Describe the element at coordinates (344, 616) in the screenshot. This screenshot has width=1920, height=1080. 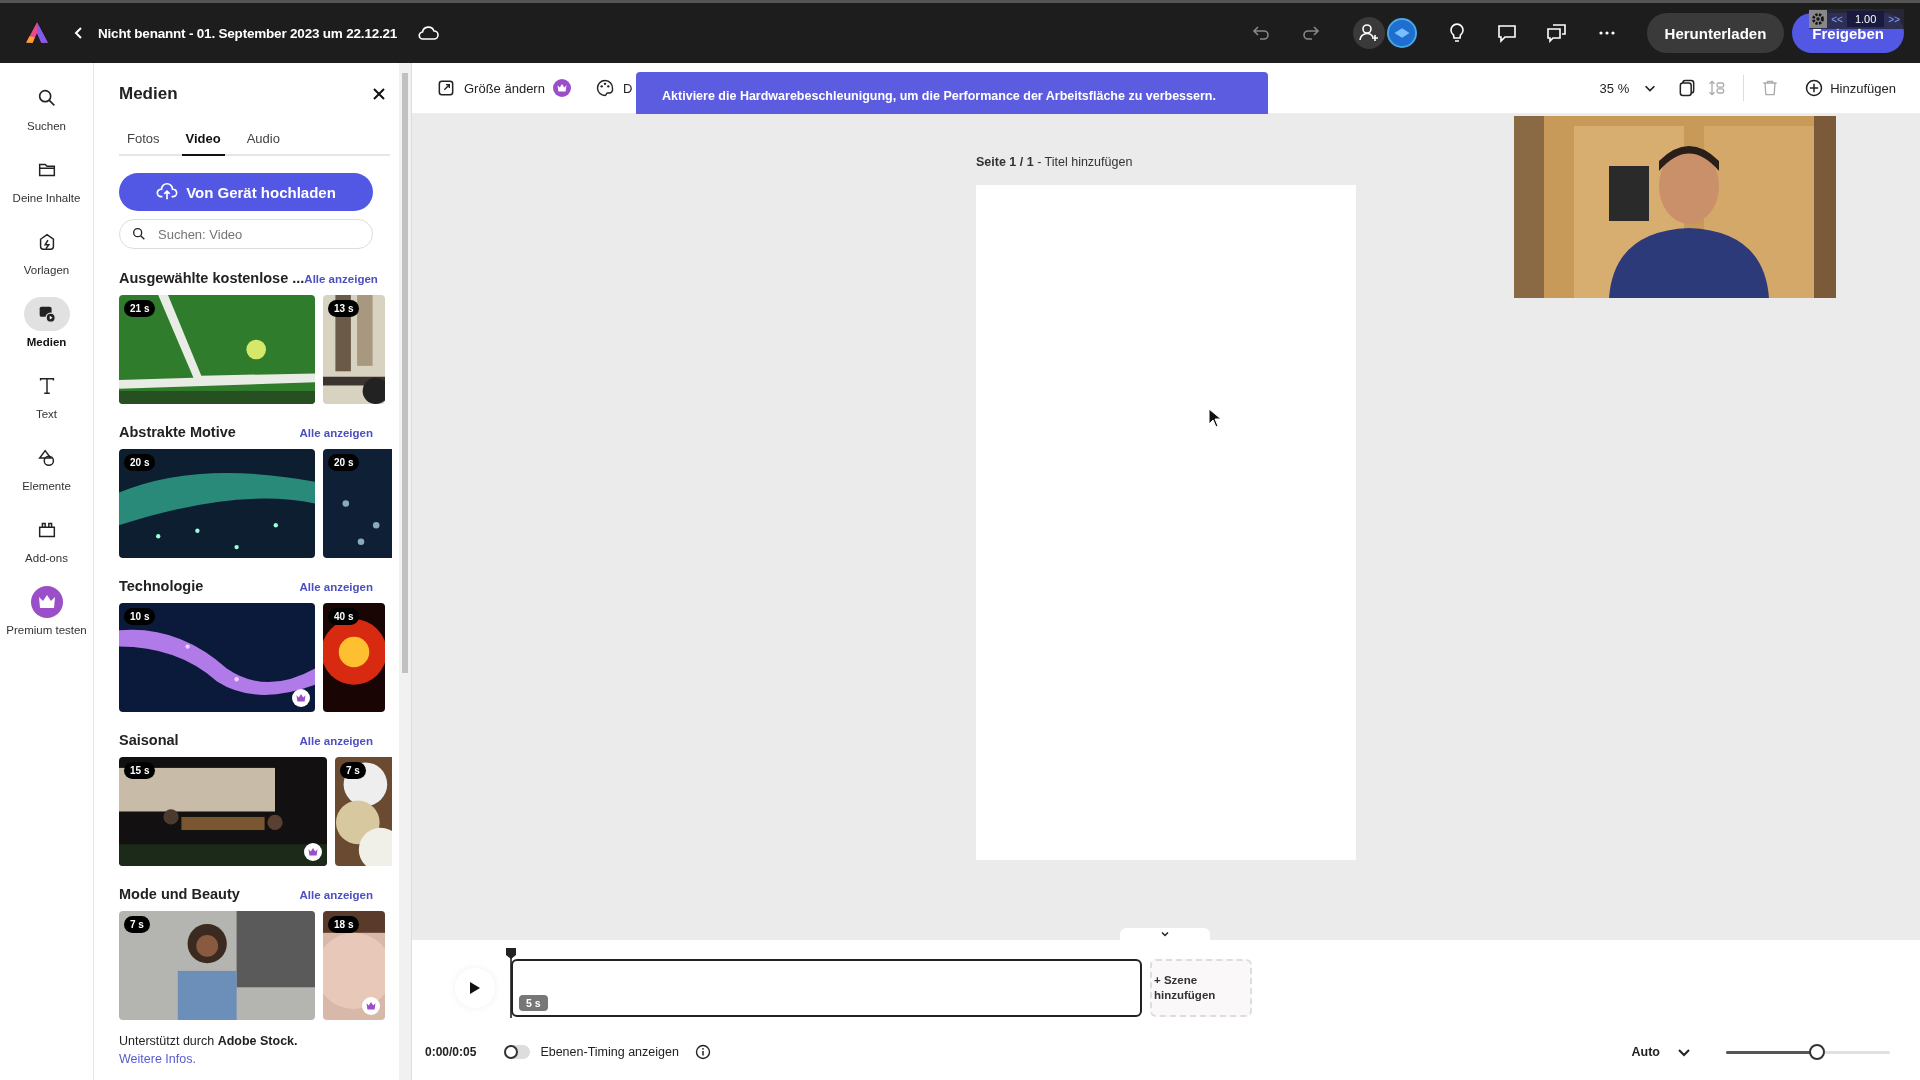
I see `duration-badge: 40 s` at that location.